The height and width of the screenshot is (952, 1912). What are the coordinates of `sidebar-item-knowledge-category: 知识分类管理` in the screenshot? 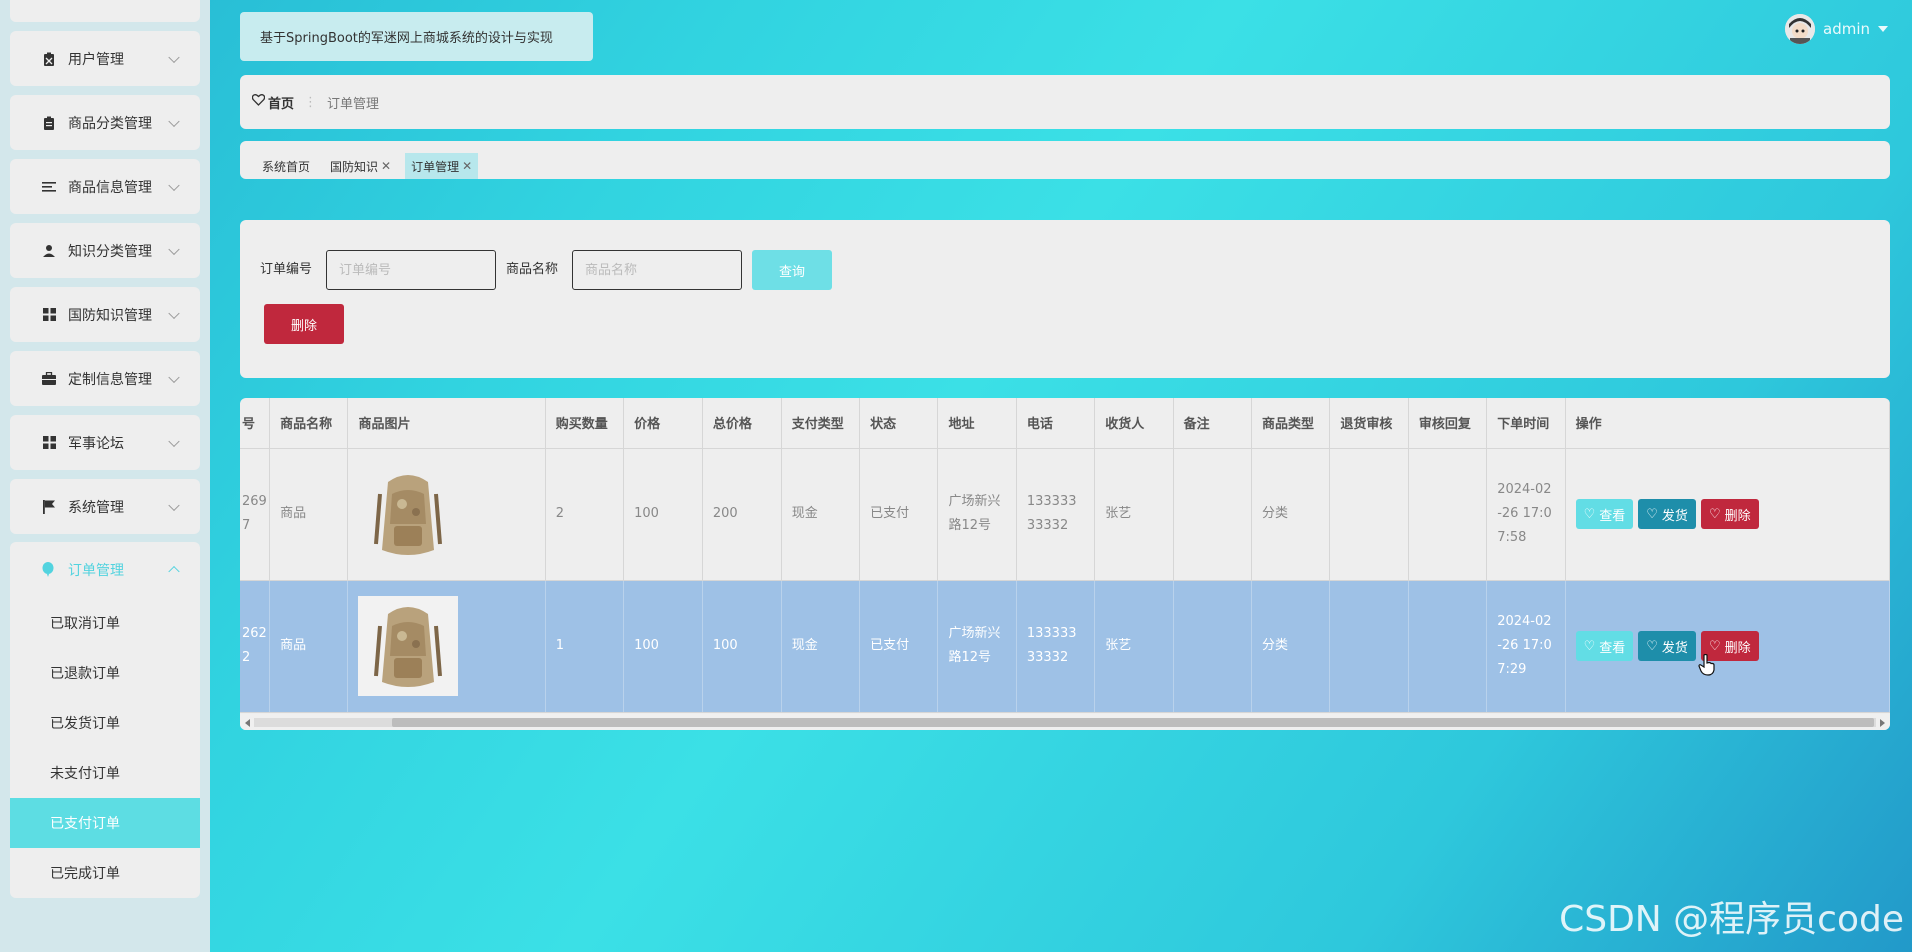 It's located at (105, 250).